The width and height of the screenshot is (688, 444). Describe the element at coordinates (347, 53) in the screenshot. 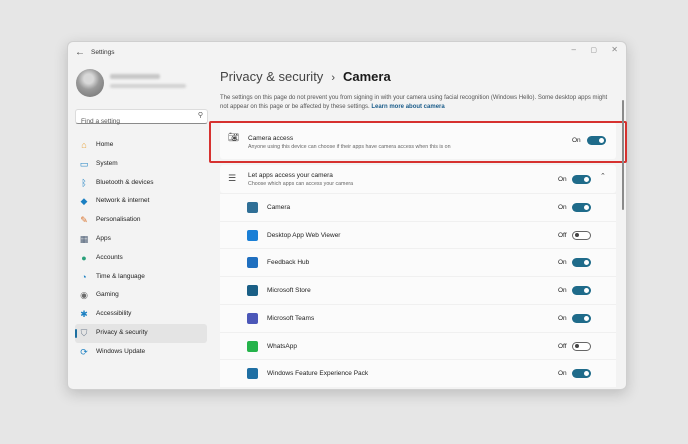

I see `title-bar: ← Settings – ▢ ✕` at that location.